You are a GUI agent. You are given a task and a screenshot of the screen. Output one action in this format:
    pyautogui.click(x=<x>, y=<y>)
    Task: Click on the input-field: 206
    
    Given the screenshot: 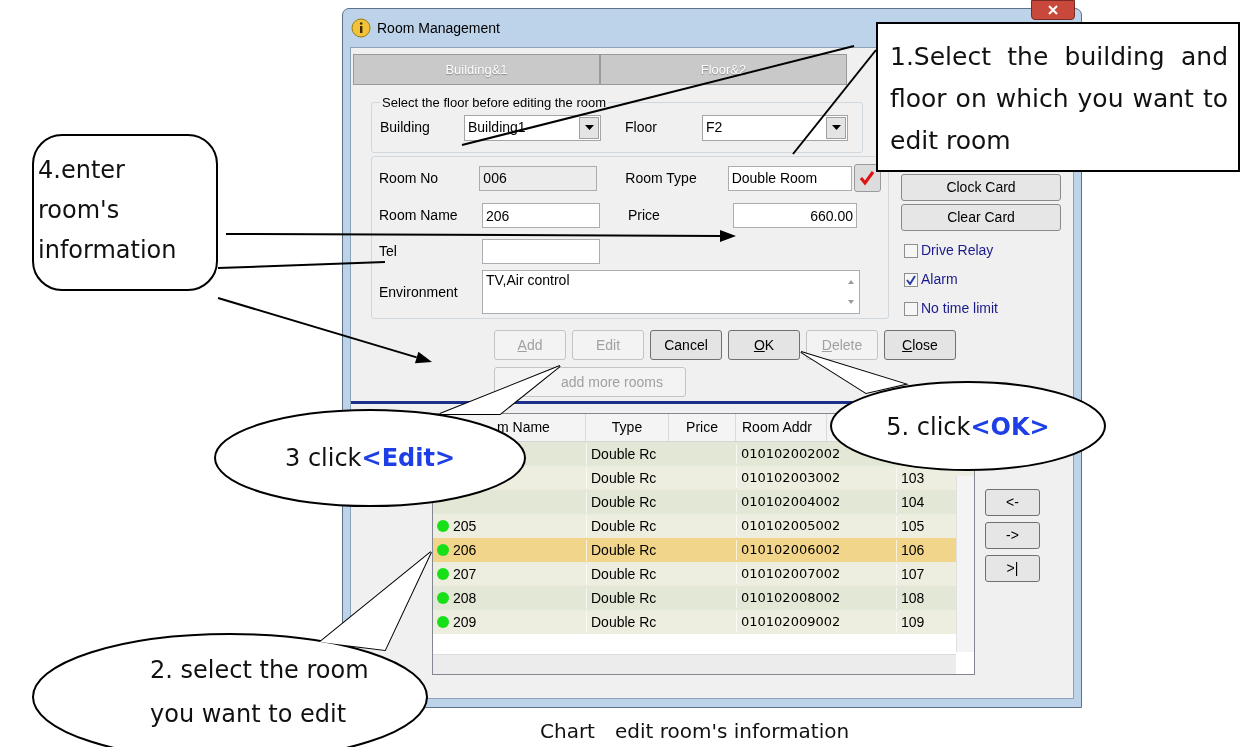 What is the action you would take?
    pyautogui.click(x=541, y=215)
    